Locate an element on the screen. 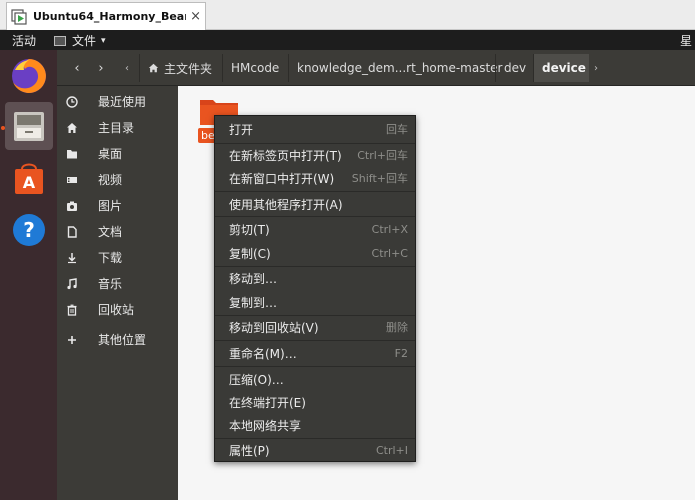  sidebar-item-documents: 文档 is located at coordinates (117, 231).